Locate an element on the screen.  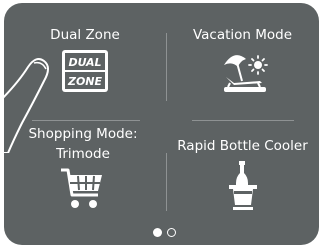
dual-zone-icon-text-top: DUAL is located at coordinates (84, 62).